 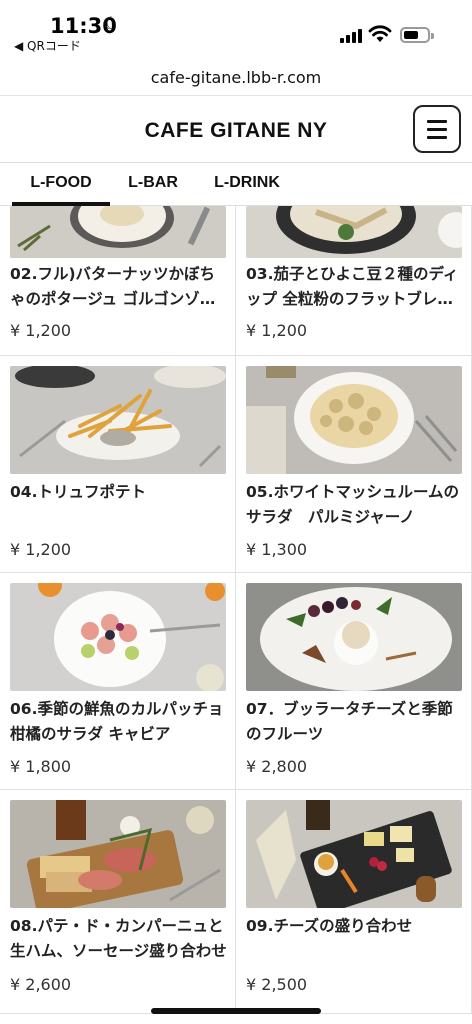 I want to click on menu-item: 02.フル)バターナッツかぼちゃのポタージュ ゴルゴンゾーラ ¥ 1,200, so click(x=118, y=281).